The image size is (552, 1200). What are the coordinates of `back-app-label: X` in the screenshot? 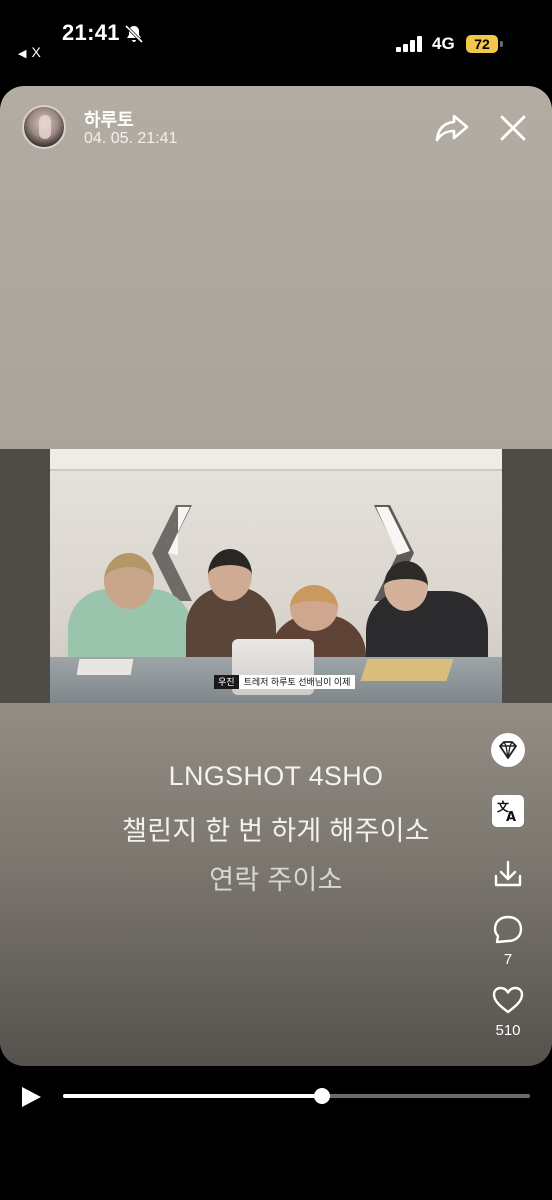 It's located at (36, 52).